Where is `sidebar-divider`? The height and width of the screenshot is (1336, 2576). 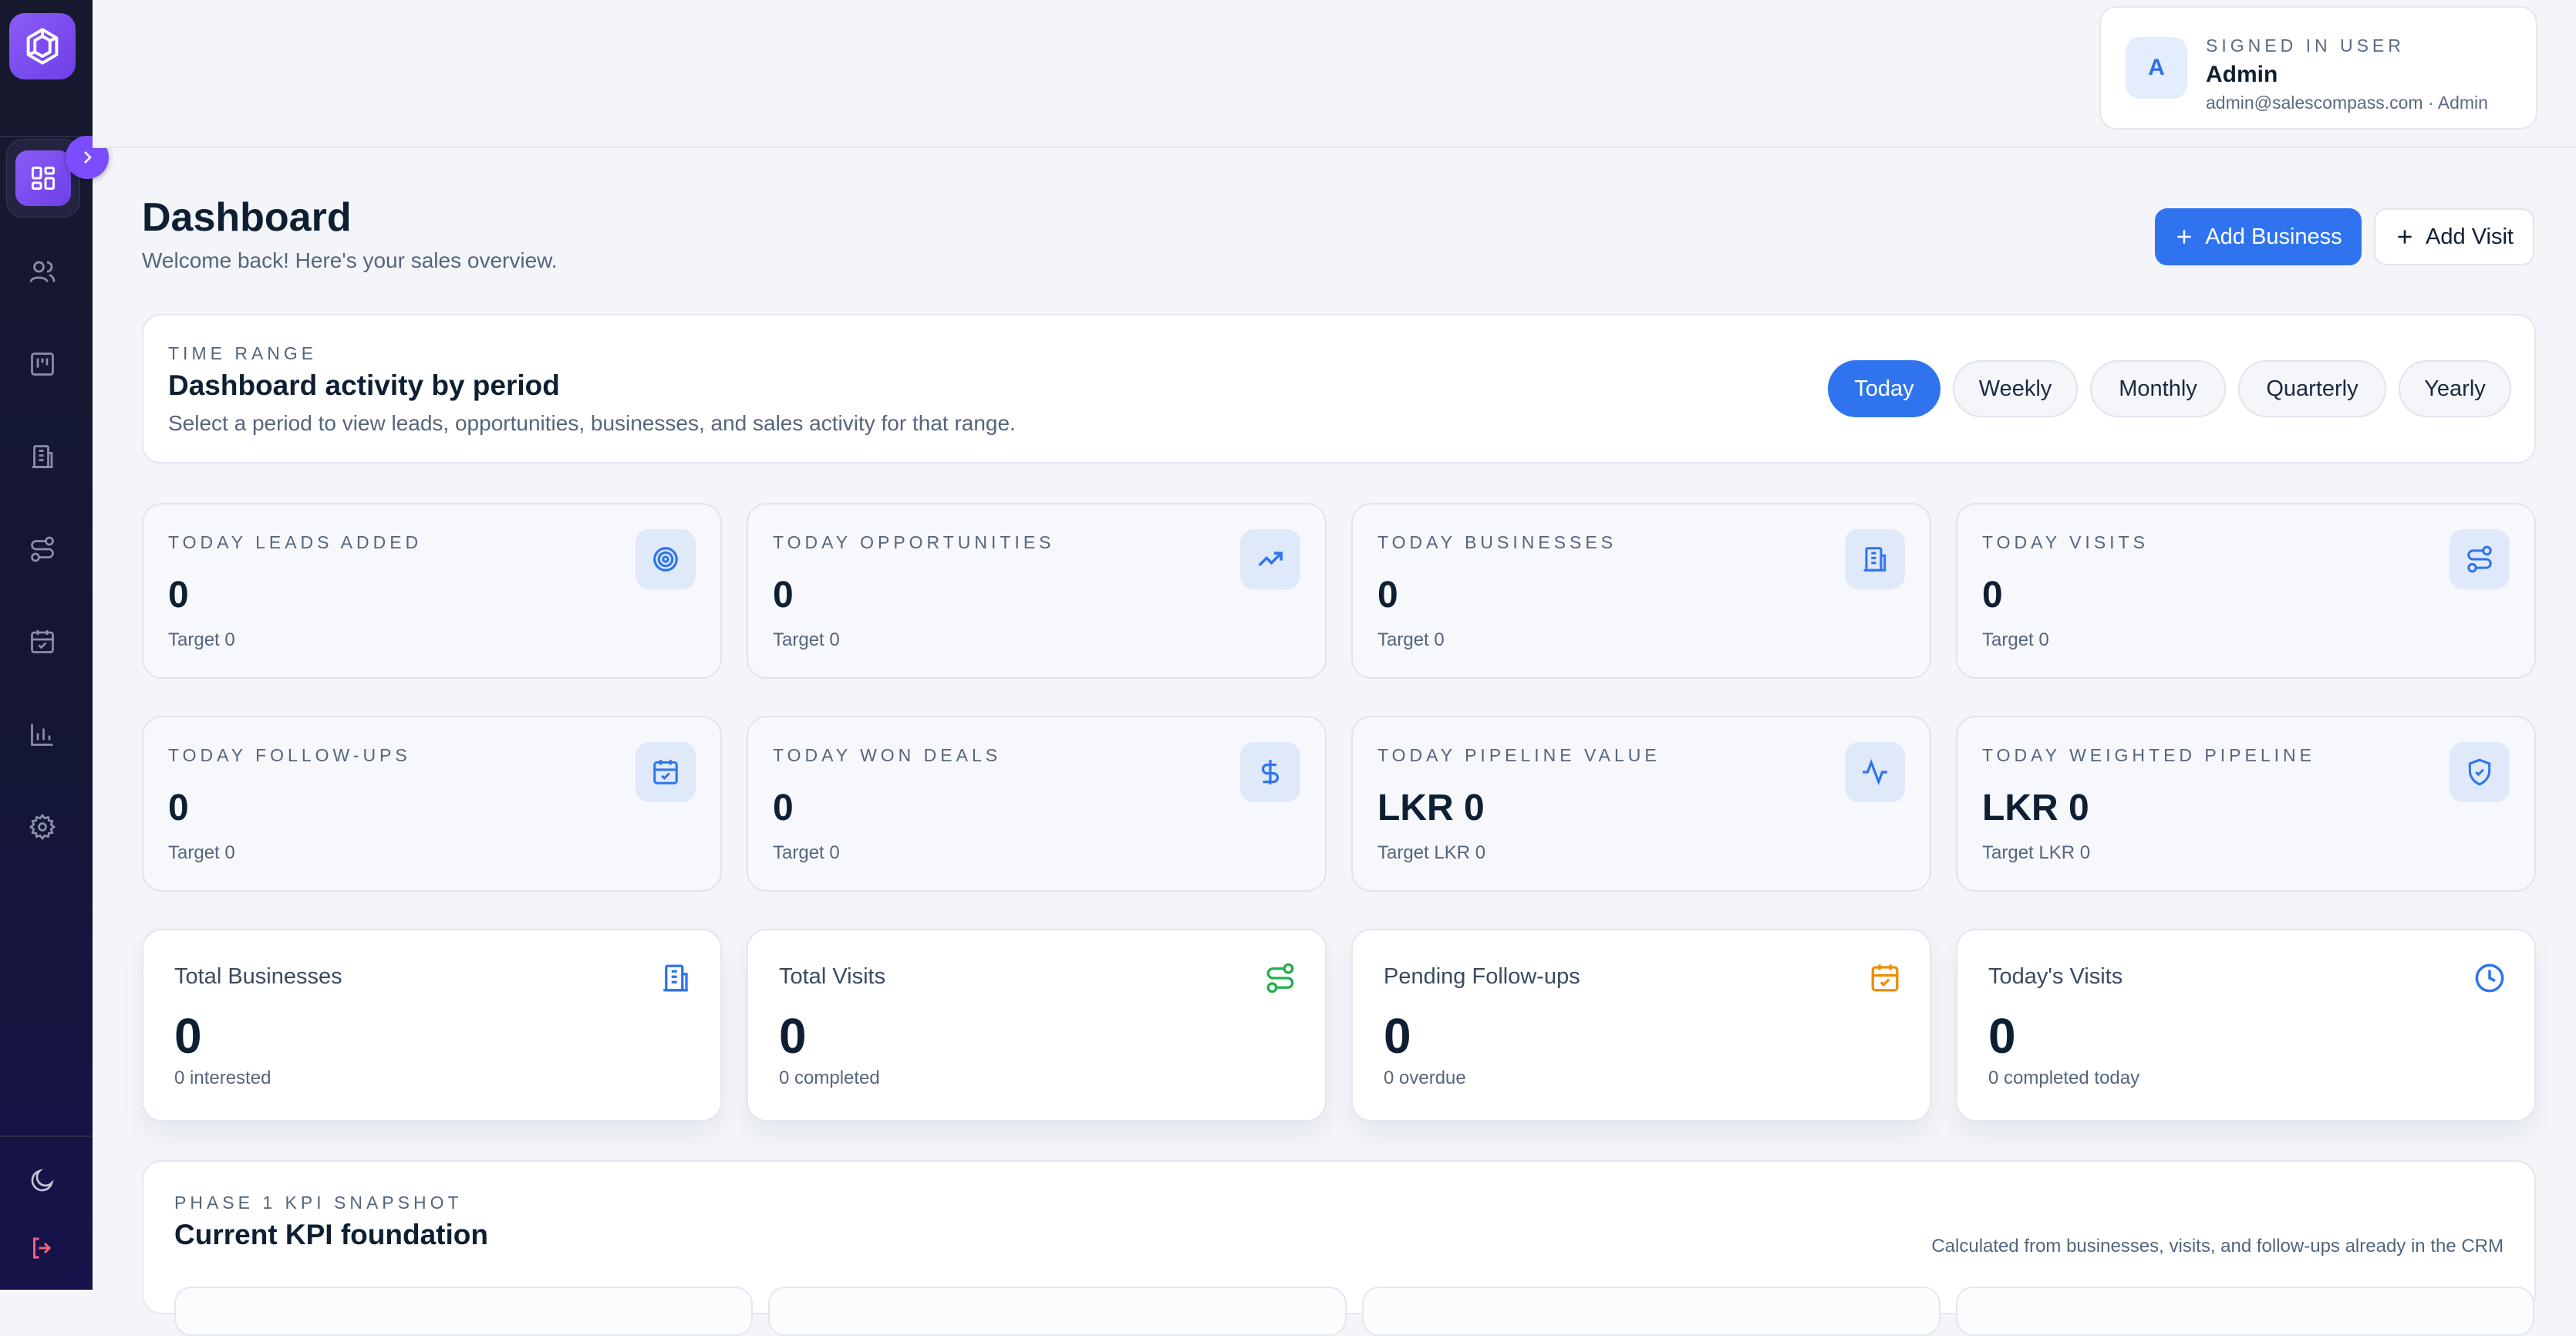 sidebar-divider is located at coordinates (46, 1136).